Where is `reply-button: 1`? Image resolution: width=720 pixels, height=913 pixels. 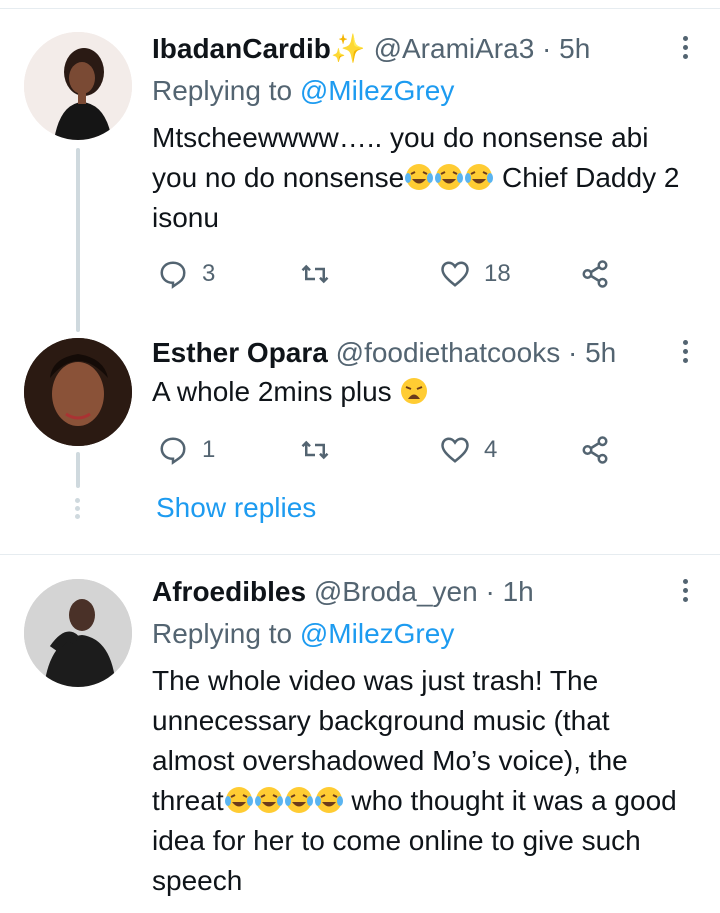 reply-button: 1 is located at coordinates (186, 450).